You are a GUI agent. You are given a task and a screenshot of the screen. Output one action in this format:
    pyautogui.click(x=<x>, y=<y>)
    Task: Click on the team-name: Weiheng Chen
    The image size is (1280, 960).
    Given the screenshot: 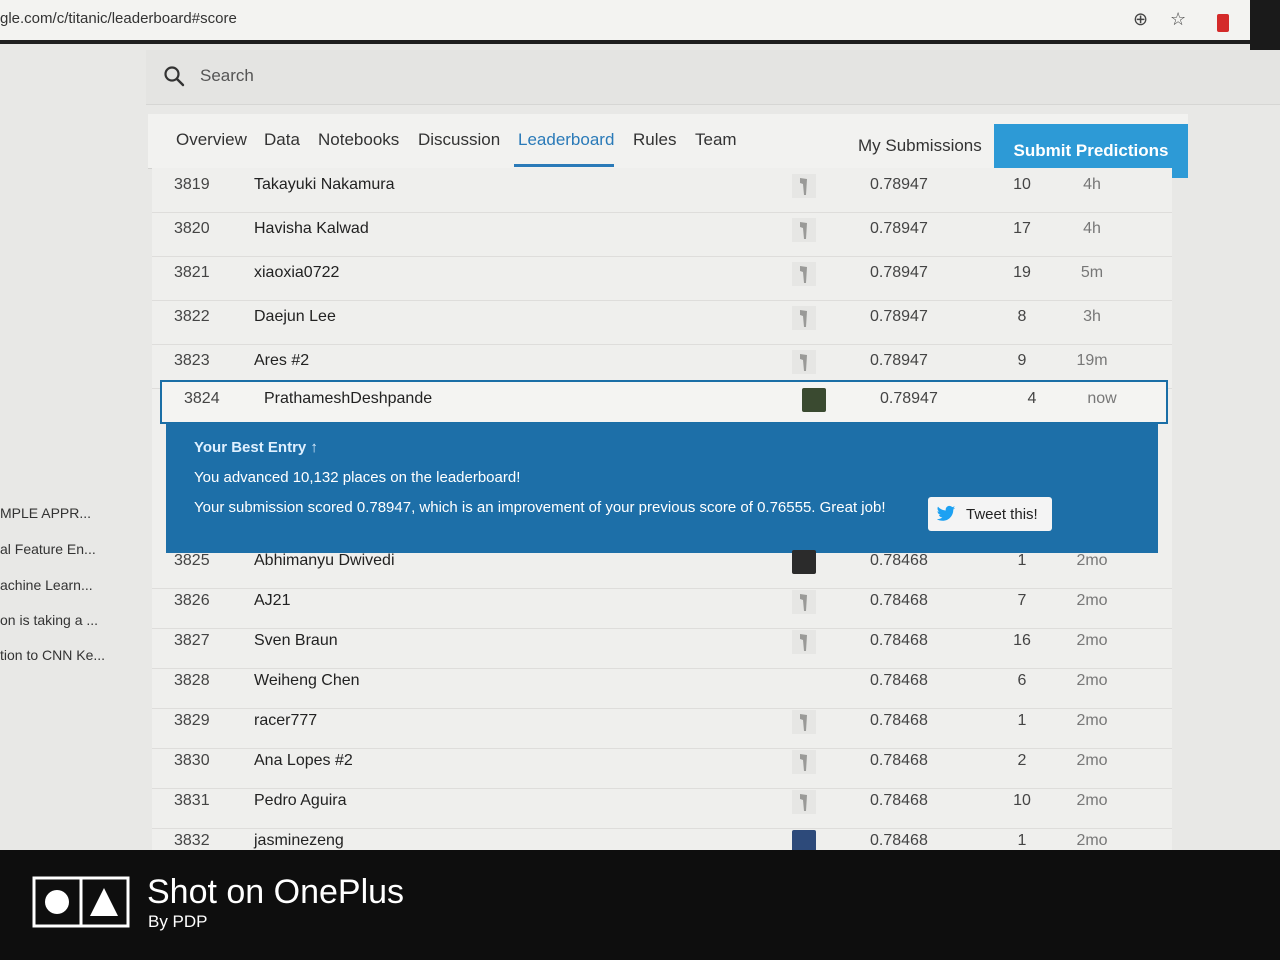 What is the action you would take?
    pyautogui.click(x=307, y=681)
    